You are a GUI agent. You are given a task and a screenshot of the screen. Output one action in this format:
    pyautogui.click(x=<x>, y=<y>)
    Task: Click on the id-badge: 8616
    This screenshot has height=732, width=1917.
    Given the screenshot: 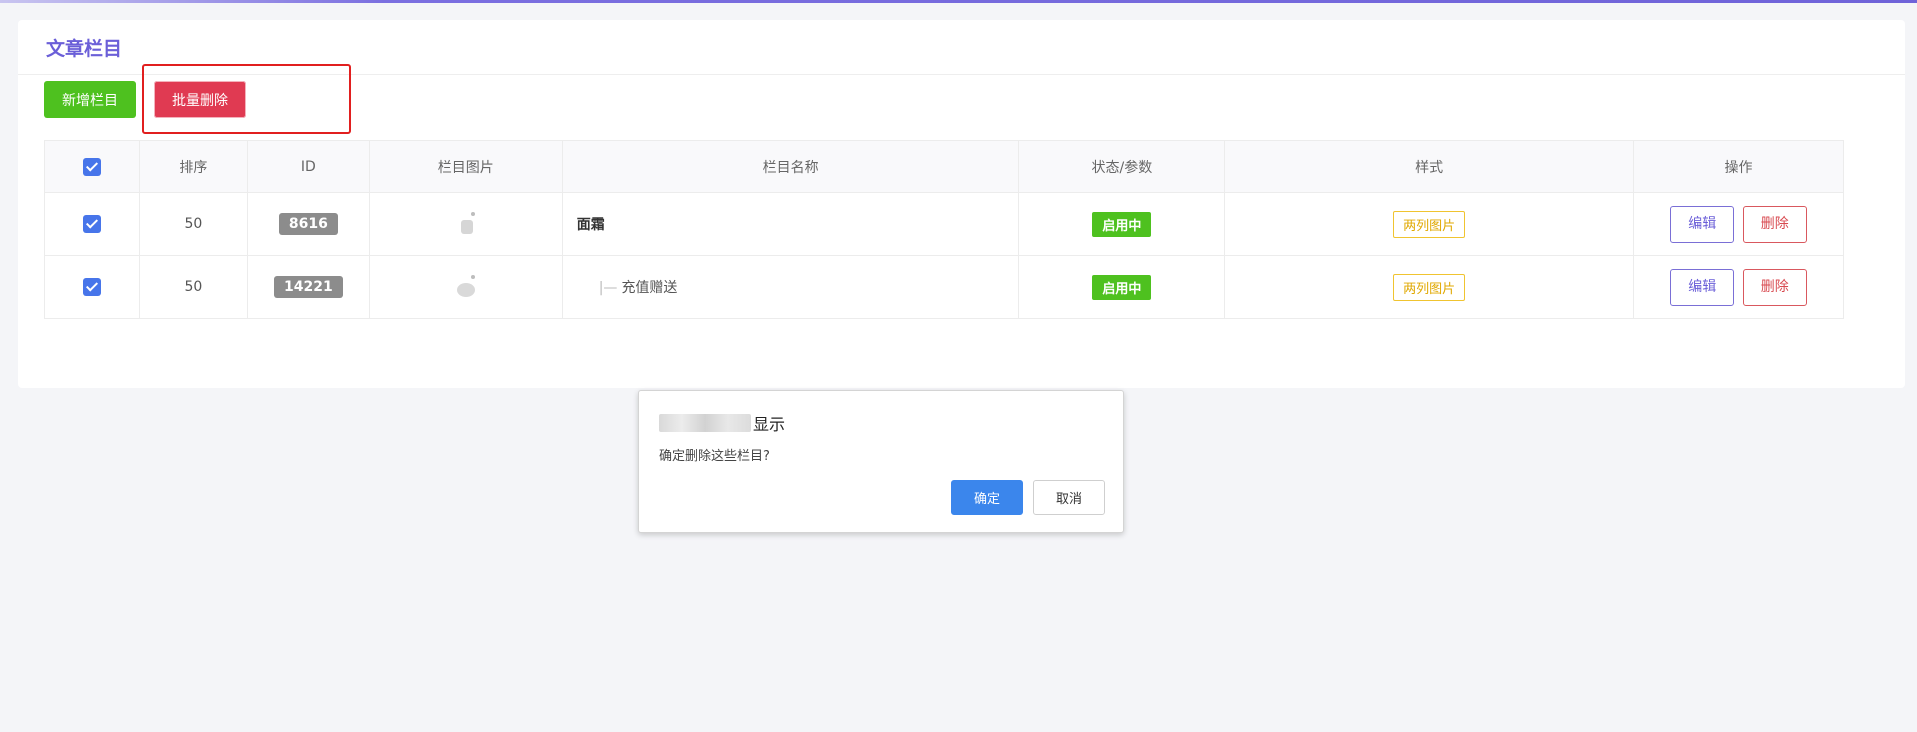 What is the action you would take?
    pyautogui.click(x=308, y=224)
    